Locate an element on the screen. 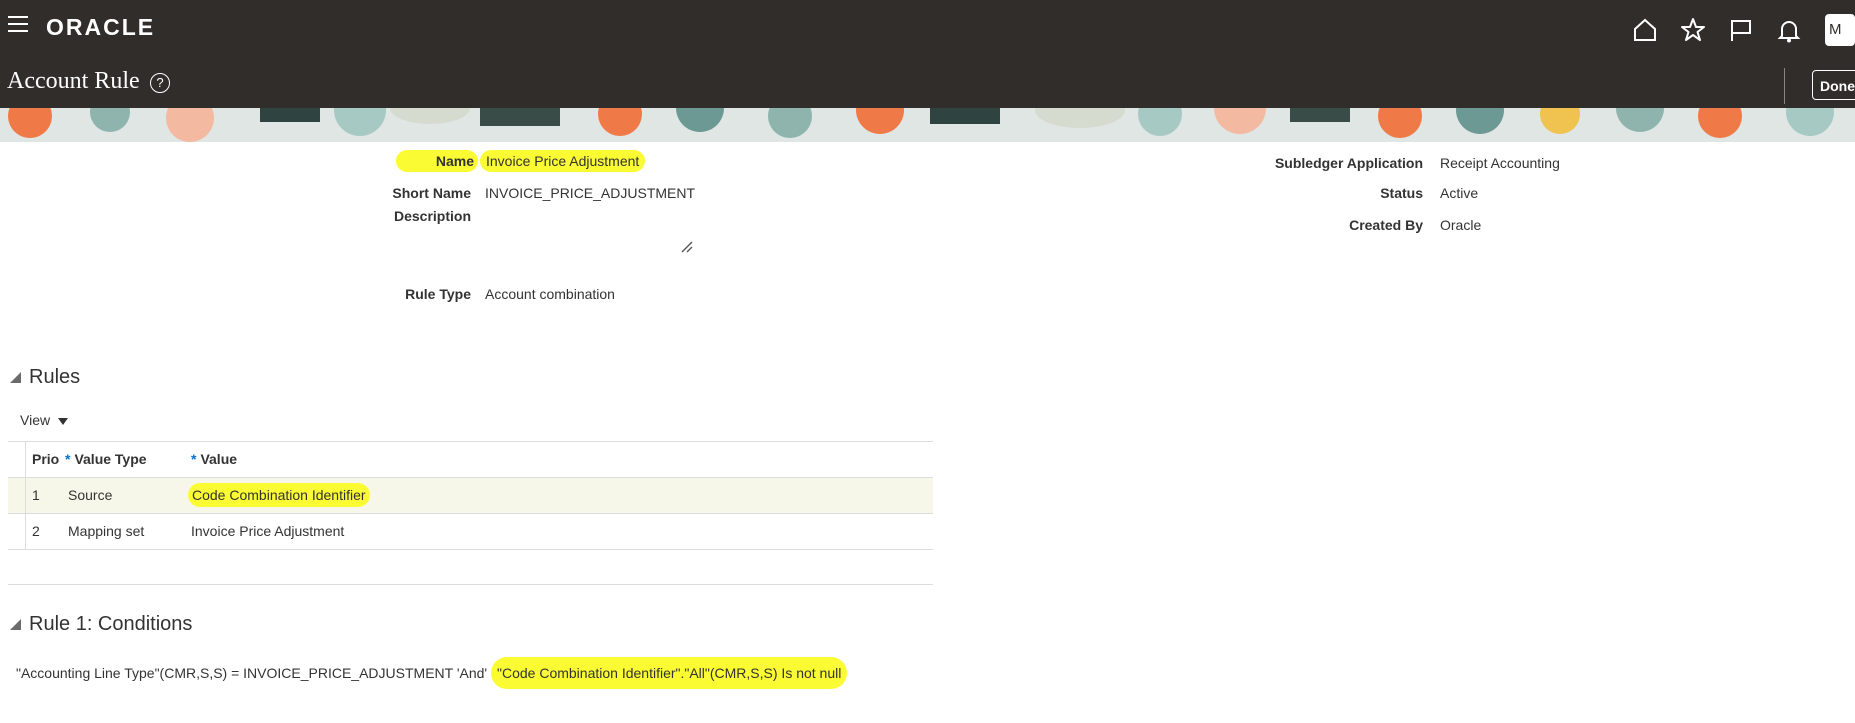 Image resolution: width=1855 pixels, height=723 pixels. description-label: Description is located at coordinates (432, 216).